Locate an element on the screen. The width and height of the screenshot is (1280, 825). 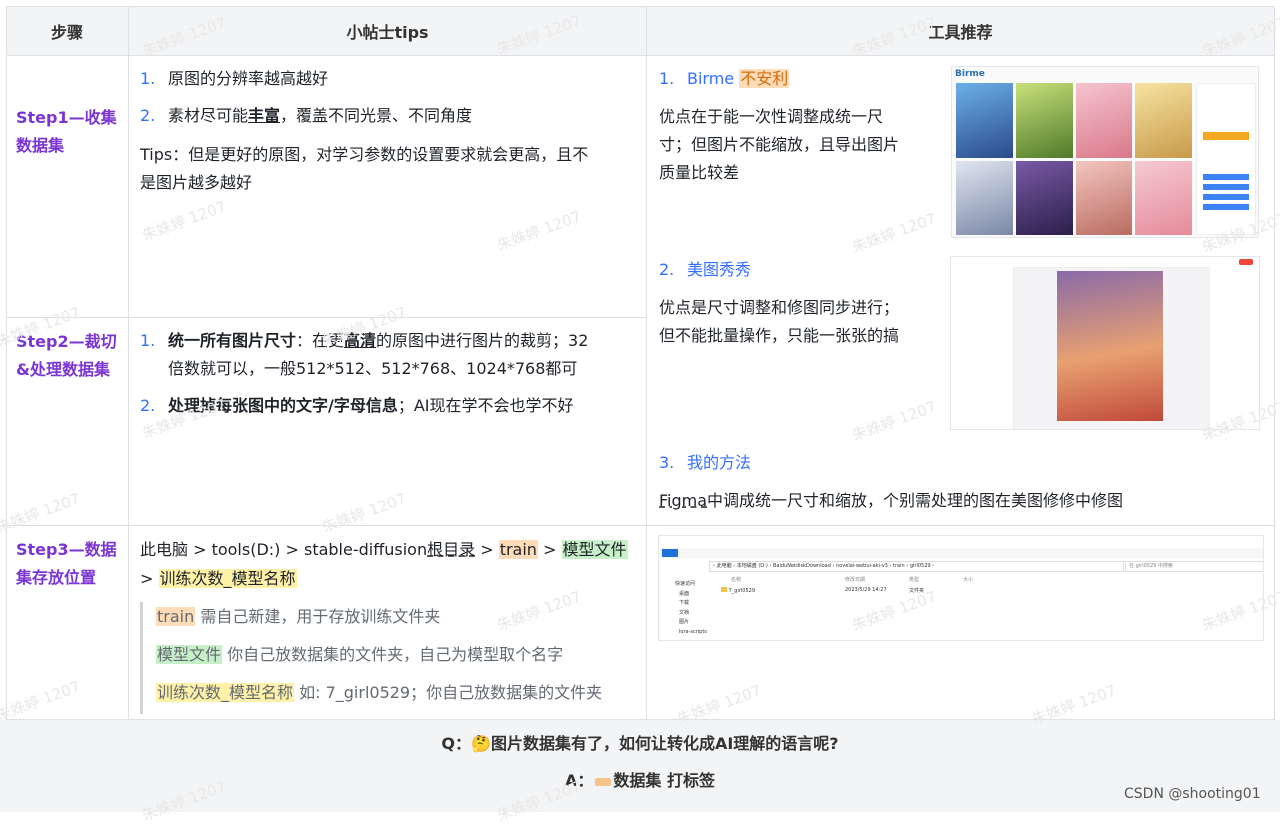
birme-logo: Birme is located at coordinates (970, 74).